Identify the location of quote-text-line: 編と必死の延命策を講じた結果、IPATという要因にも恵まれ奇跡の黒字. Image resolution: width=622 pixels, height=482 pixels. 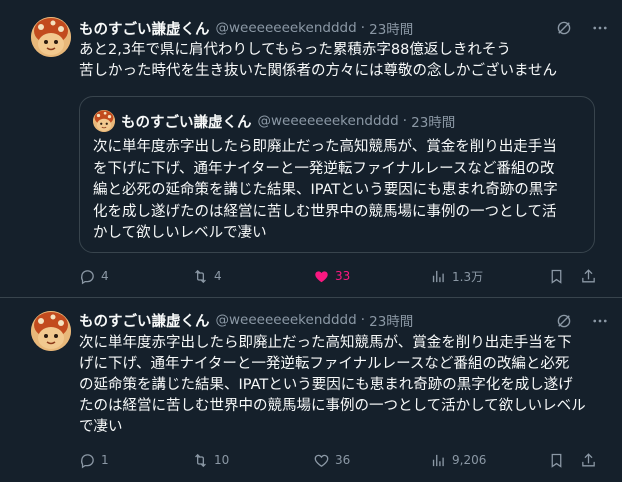
(325, 190).